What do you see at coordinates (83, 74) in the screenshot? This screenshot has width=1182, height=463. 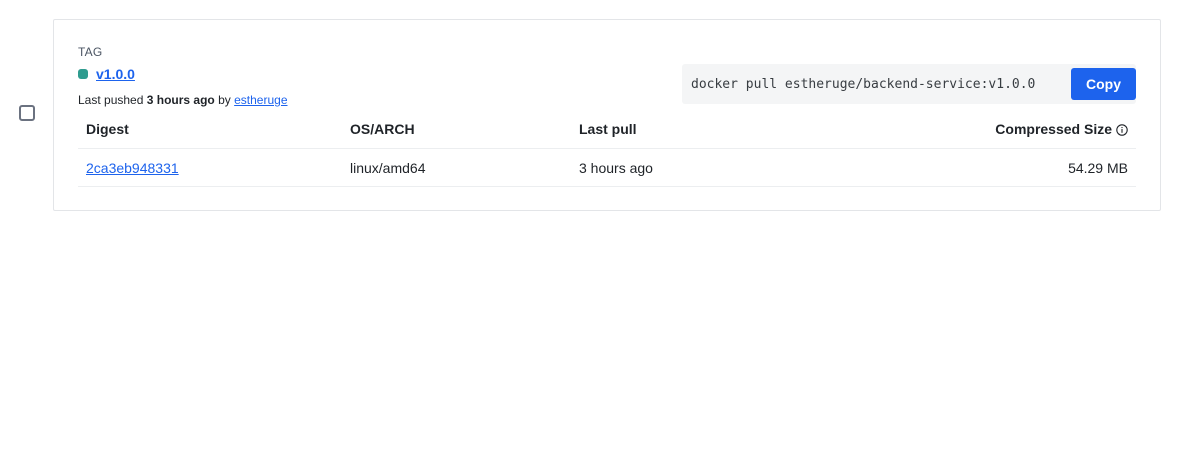 I see `tag-status-icon` at bounding box center [83, 74].